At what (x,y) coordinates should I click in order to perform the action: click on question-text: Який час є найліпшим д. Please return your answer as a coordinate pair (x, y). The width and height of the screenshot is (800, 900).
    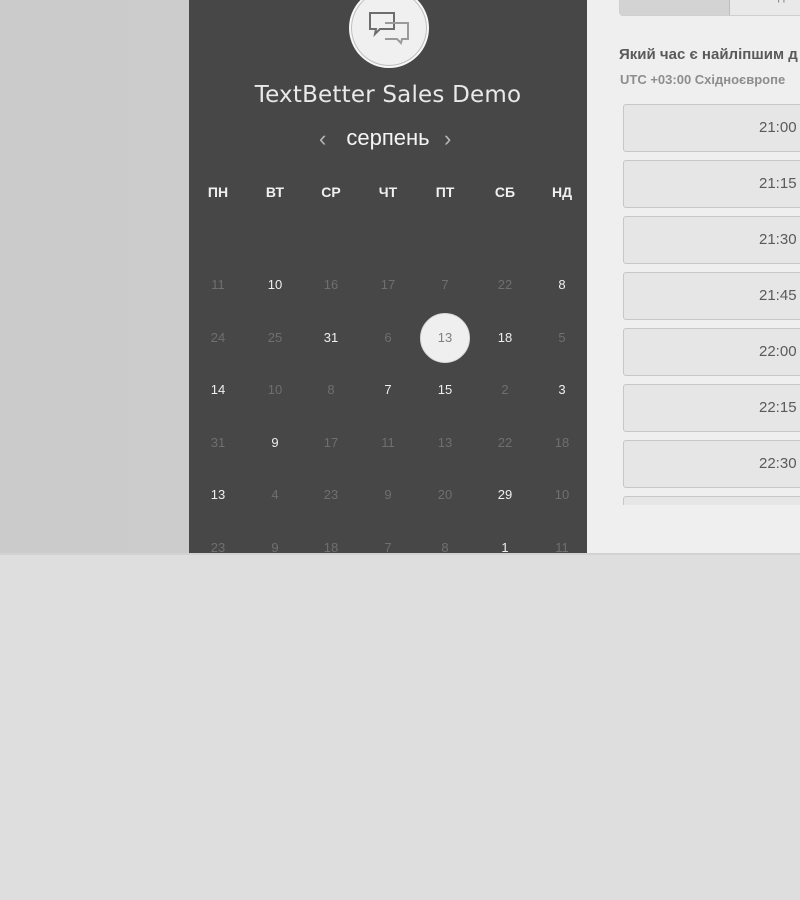
    Looking at the image, I should click on (708, 54).